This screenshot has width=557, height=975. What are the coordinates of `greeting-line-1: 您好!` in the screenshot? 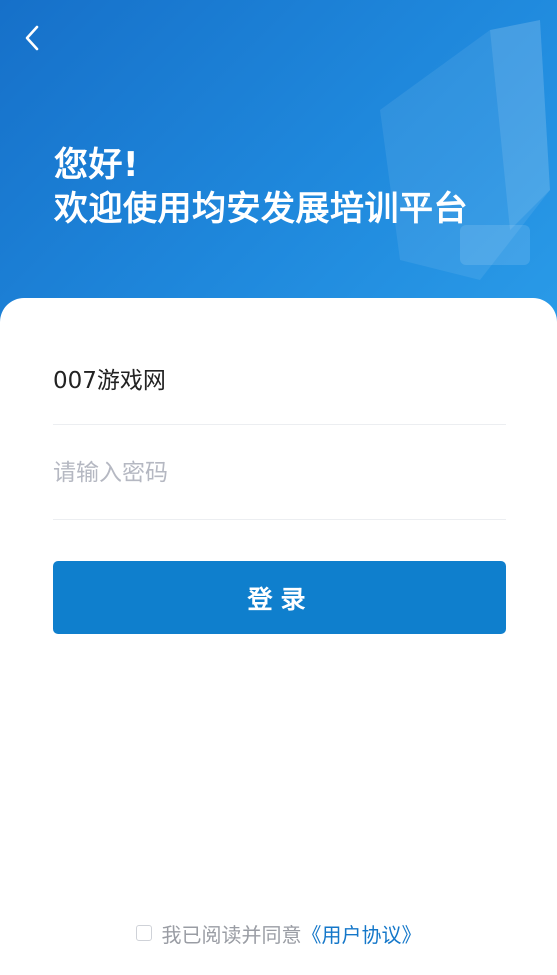 It's located at (97, 165).